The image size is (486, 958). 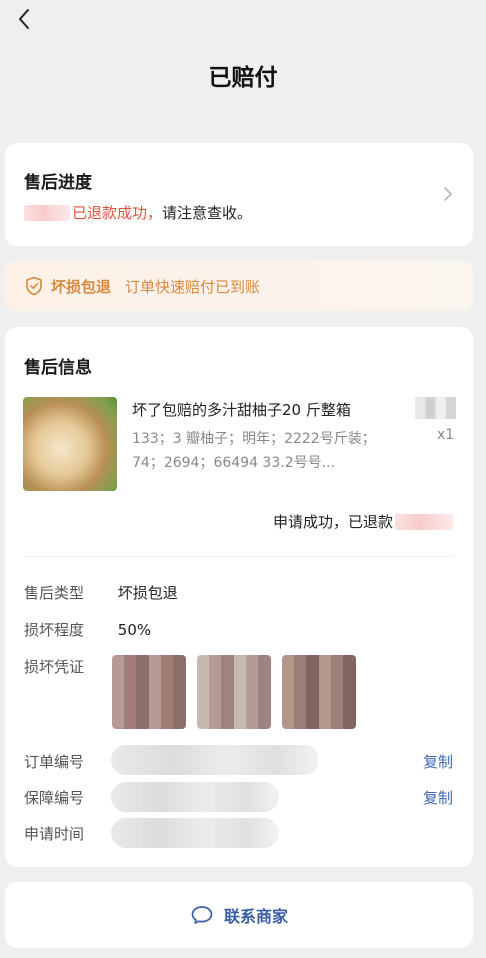 What do you see at coordinates (134, 630) in the screenshot?
I see `degree-value: 50%` at bounding box center [134, 630].